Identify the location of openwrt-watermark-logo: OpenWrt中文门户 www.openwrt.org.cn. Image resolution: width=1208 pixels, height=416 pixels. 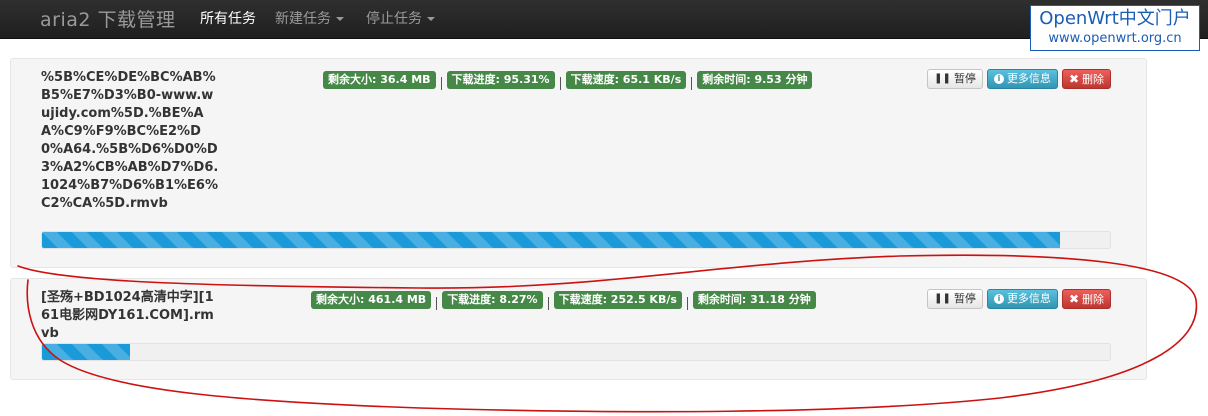
(1115, 28).